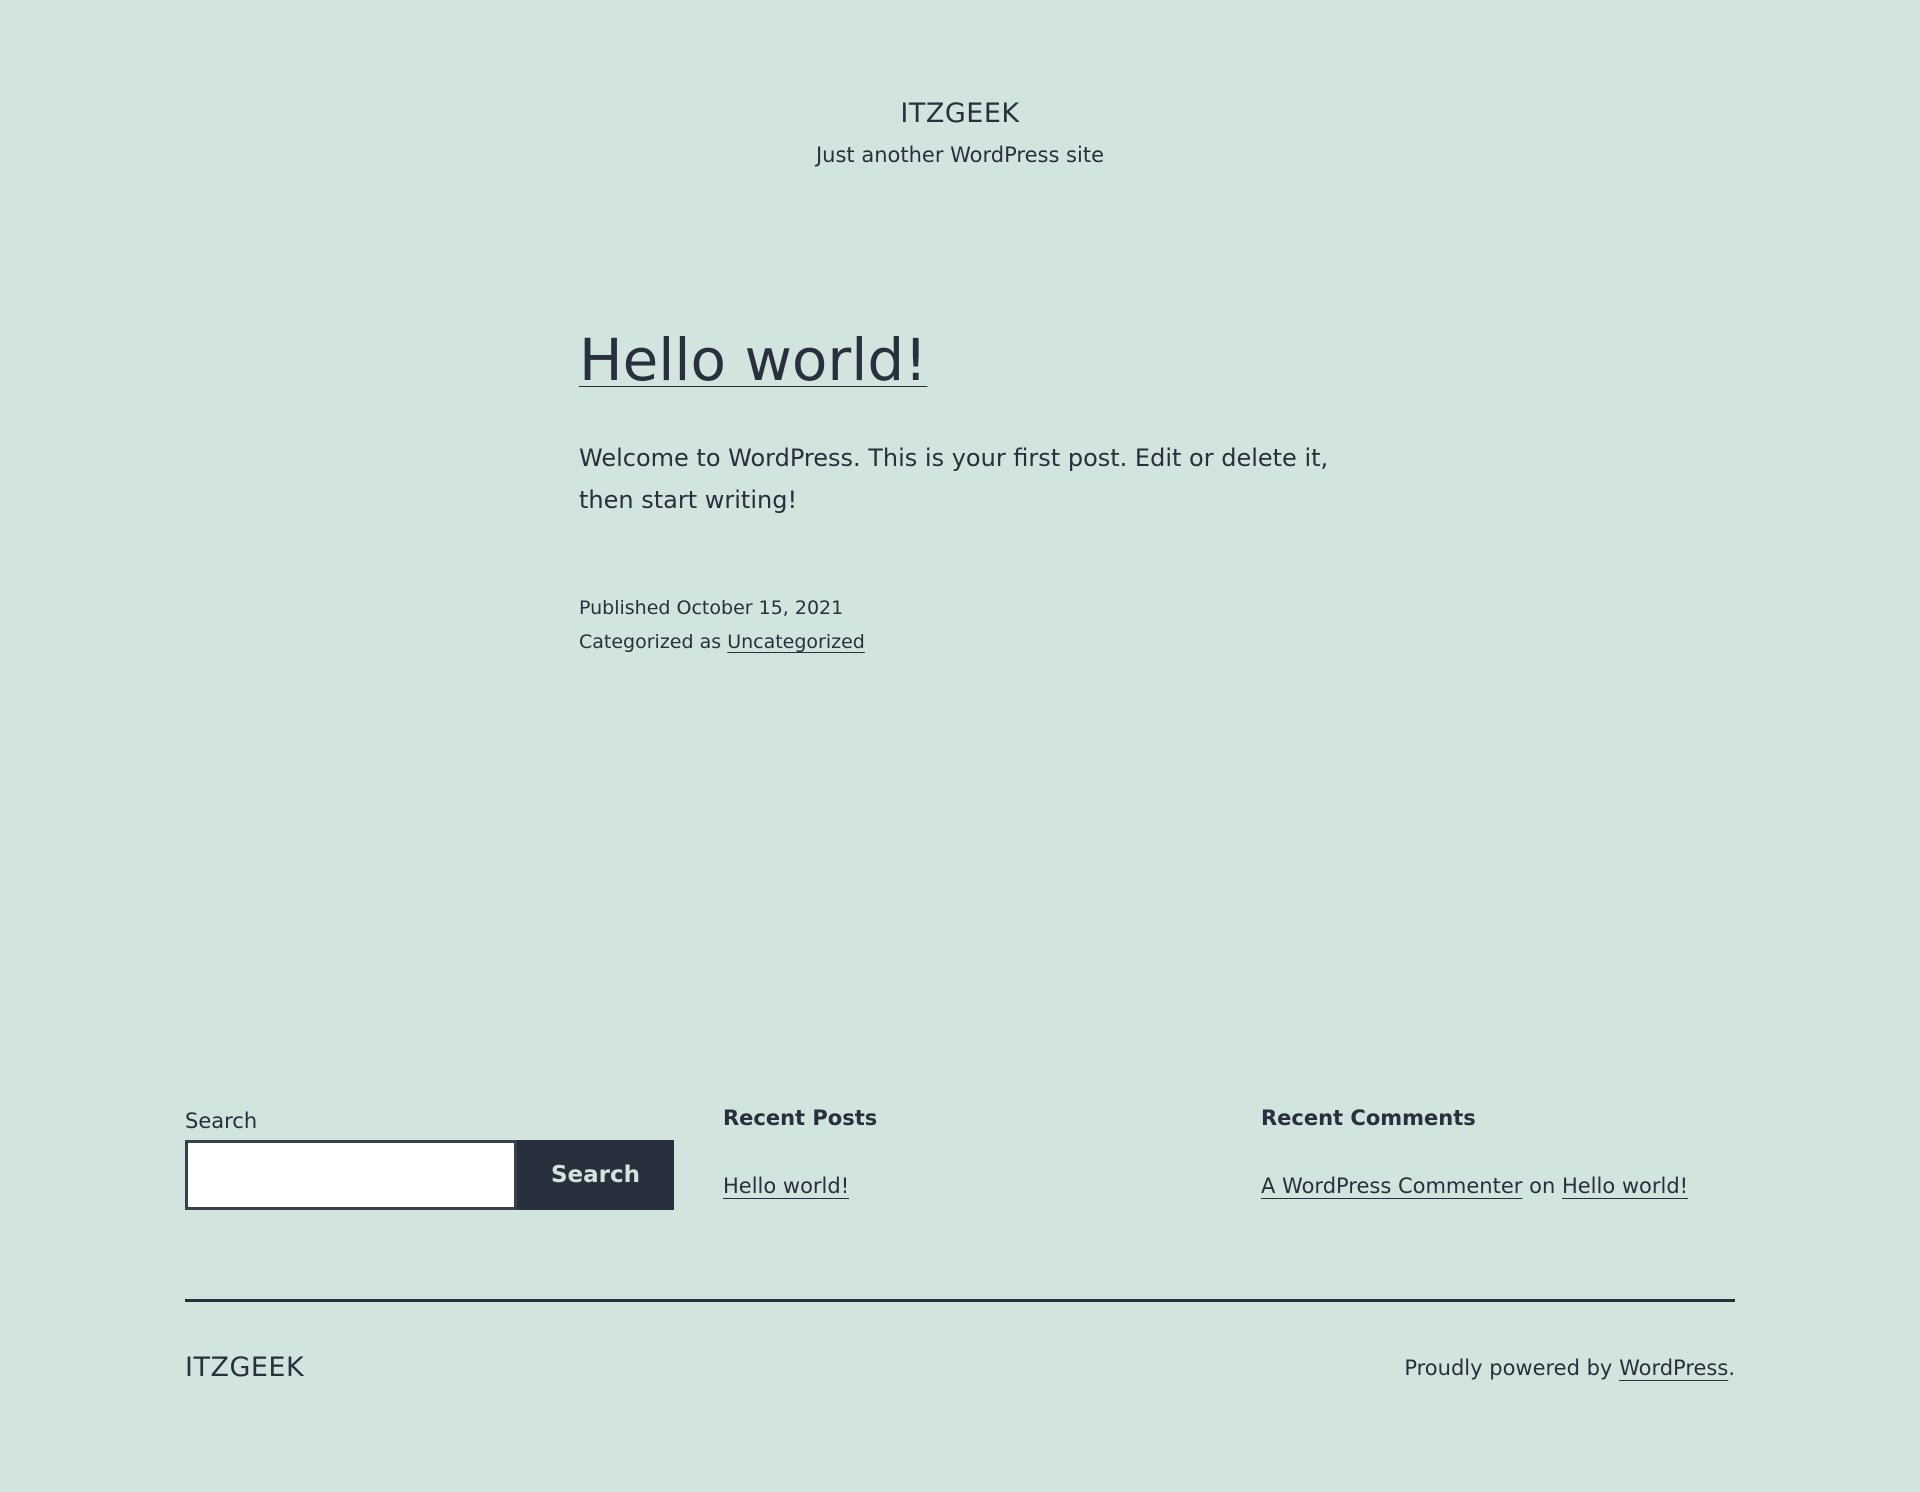  Describe the element at coordinates (960, 360) in the screenshot. I see `post-title: Hello world!` at that location.